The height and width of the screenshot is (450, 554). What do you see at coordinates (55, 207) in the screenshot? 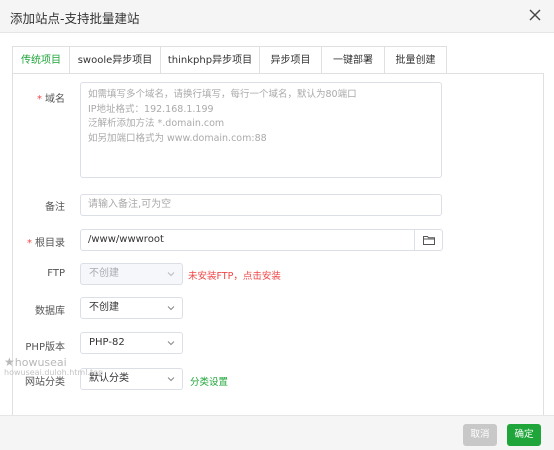
I see `remark-label: 备注` at bounding box center [55, 207].